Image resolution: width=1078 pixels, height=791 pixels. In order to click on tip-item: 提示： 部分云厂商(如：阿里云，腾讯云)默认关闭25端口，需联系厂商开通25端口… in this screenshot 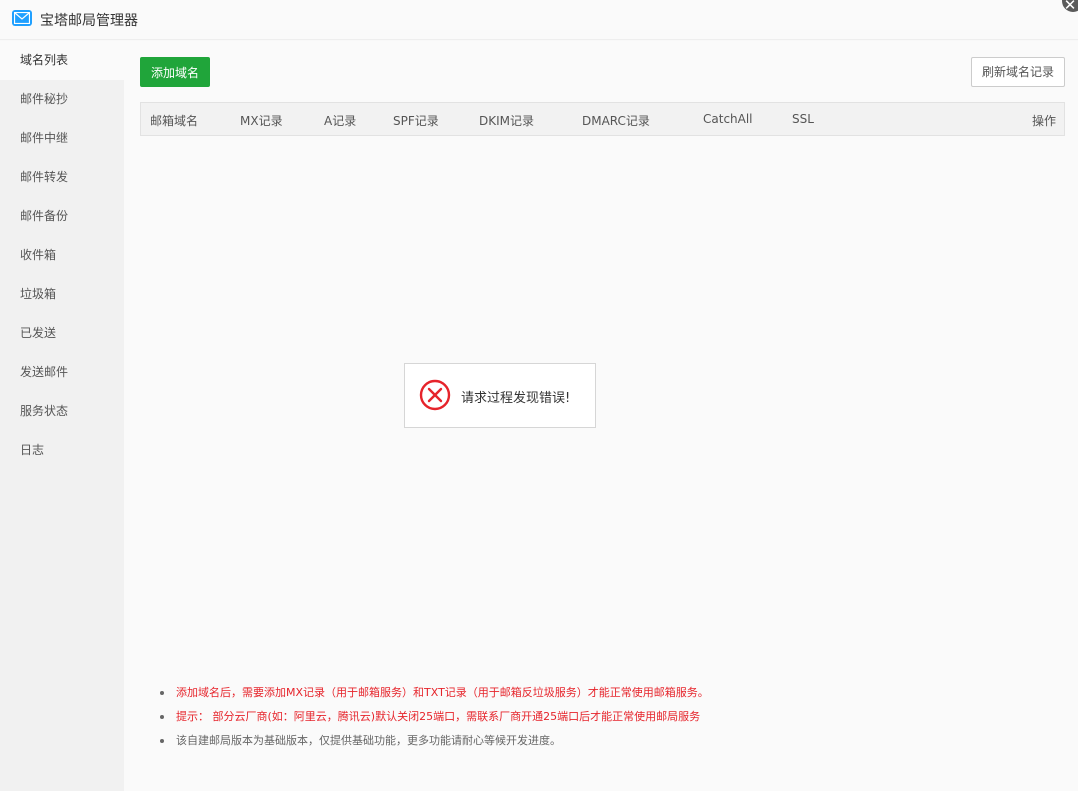, I will do `click(610, 717)`.